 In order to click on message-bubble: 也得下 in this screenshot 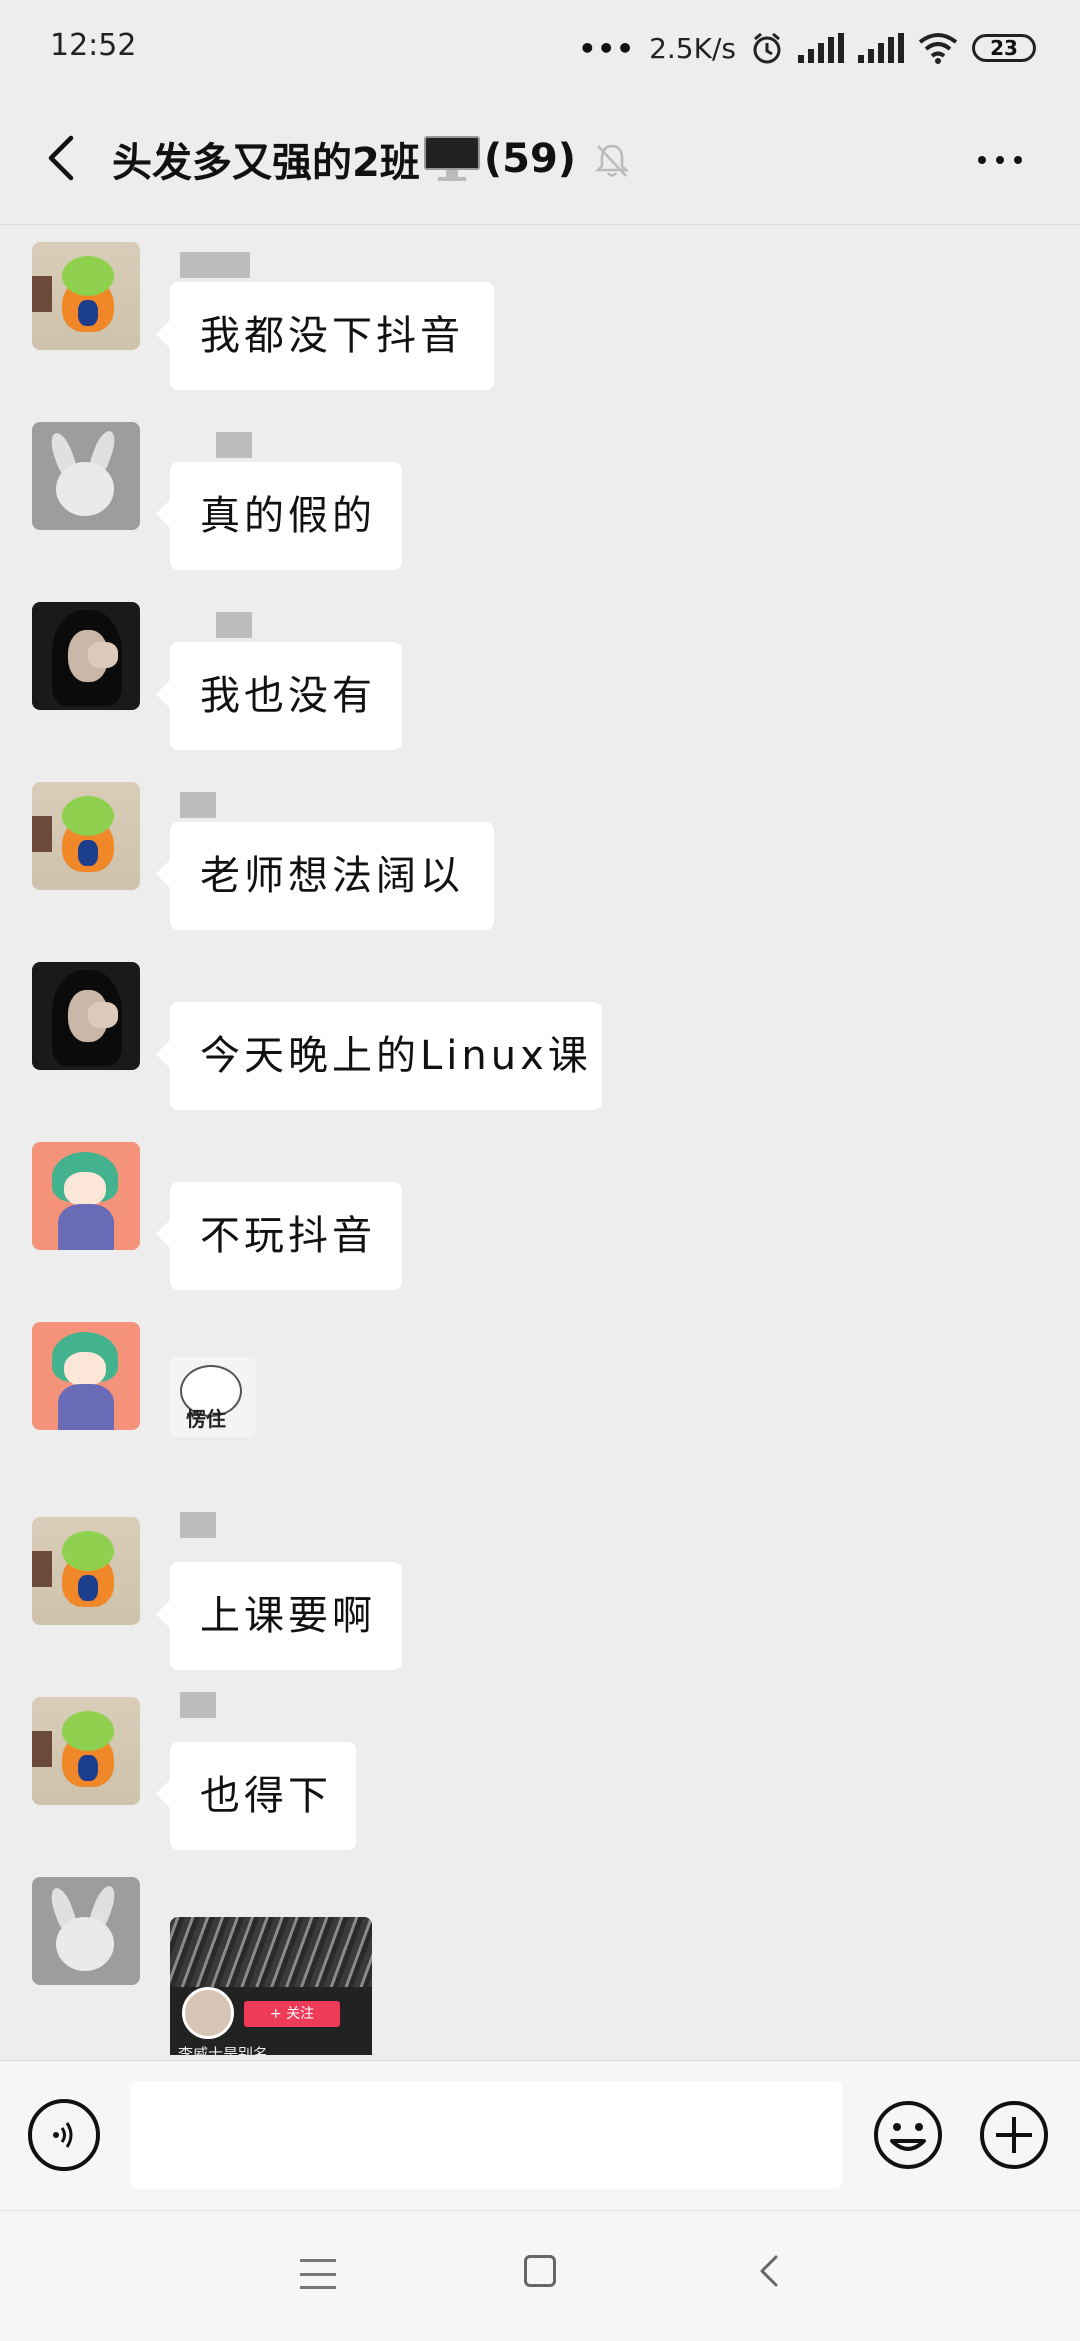, I will do `click(256, 1796)`.